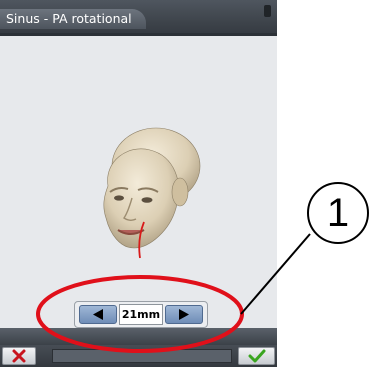 The height and width of the screenshot is (368, 370). I want to click on window-title: Sinus - PA rotational, so click(73, 19).